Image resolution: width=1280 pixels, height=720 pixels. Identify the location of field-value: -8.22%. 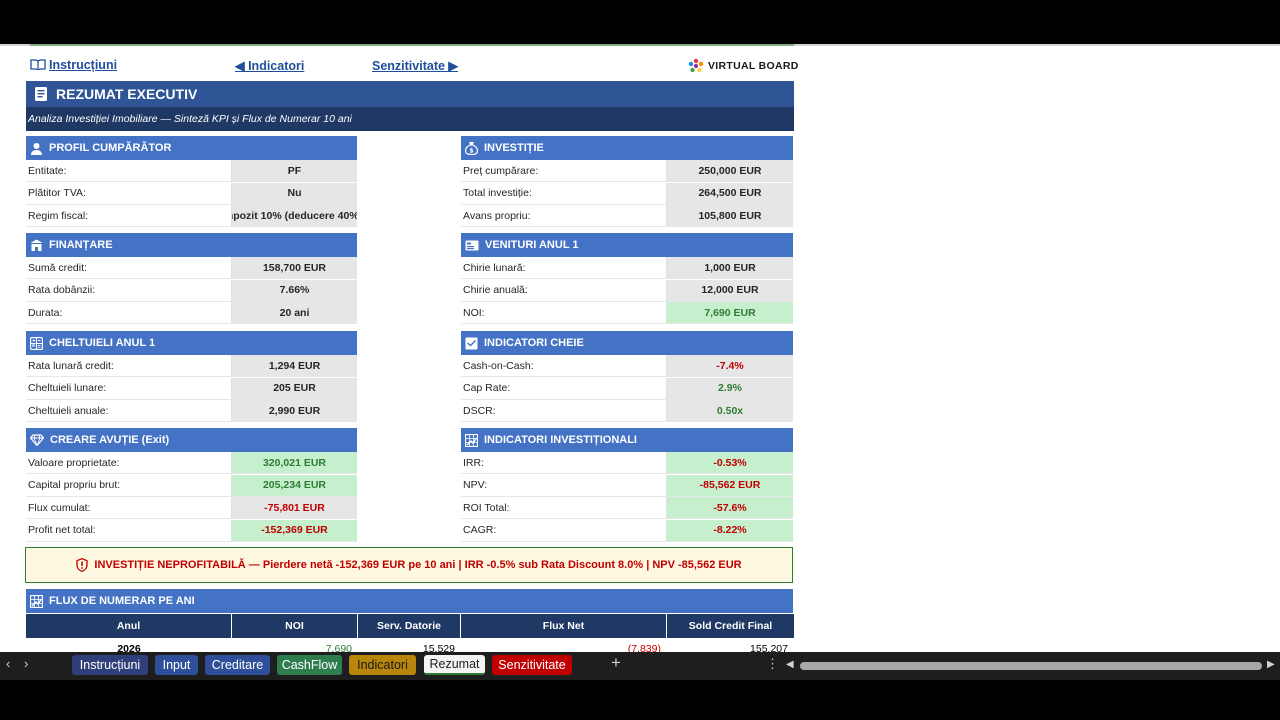
(730, 530).